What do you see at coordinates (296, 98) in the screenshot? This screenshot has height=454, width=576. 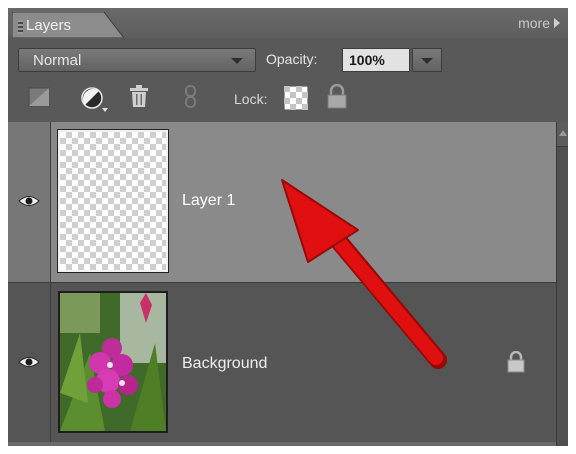 I see `lock-transparent-icon` at bounding box center [296, 98].